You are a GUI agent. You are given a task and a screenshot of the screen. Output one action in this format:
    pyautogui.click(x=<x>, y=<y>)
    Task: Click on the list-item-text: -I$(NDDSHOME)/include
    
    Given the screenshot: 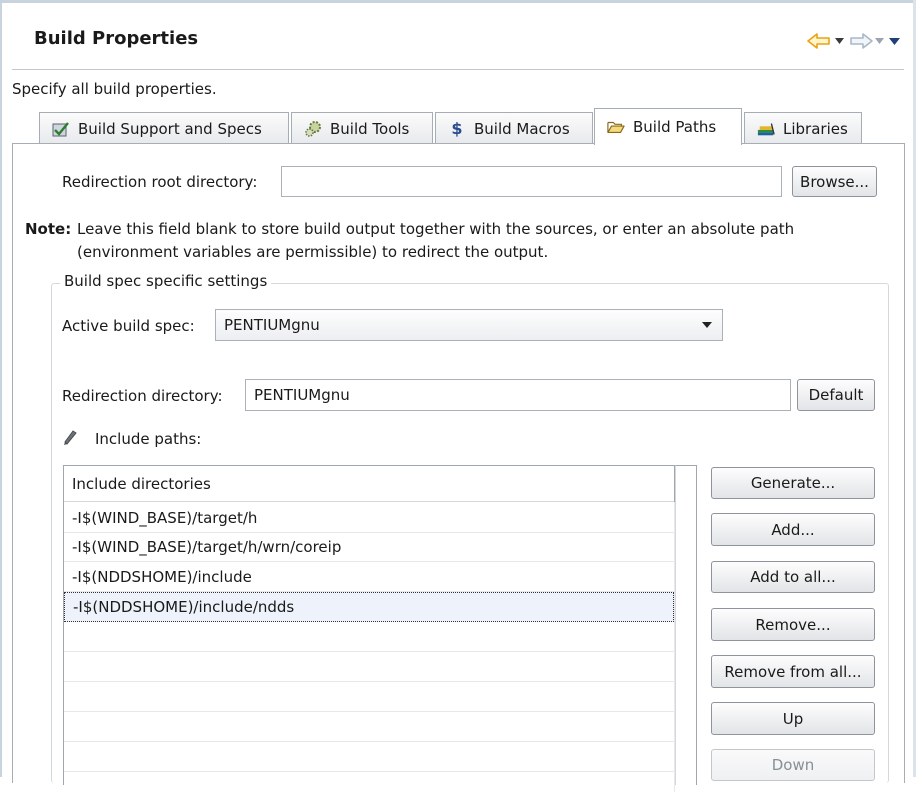 What is the action you would take?
    pyautogui.click(x=162, y=576)
    